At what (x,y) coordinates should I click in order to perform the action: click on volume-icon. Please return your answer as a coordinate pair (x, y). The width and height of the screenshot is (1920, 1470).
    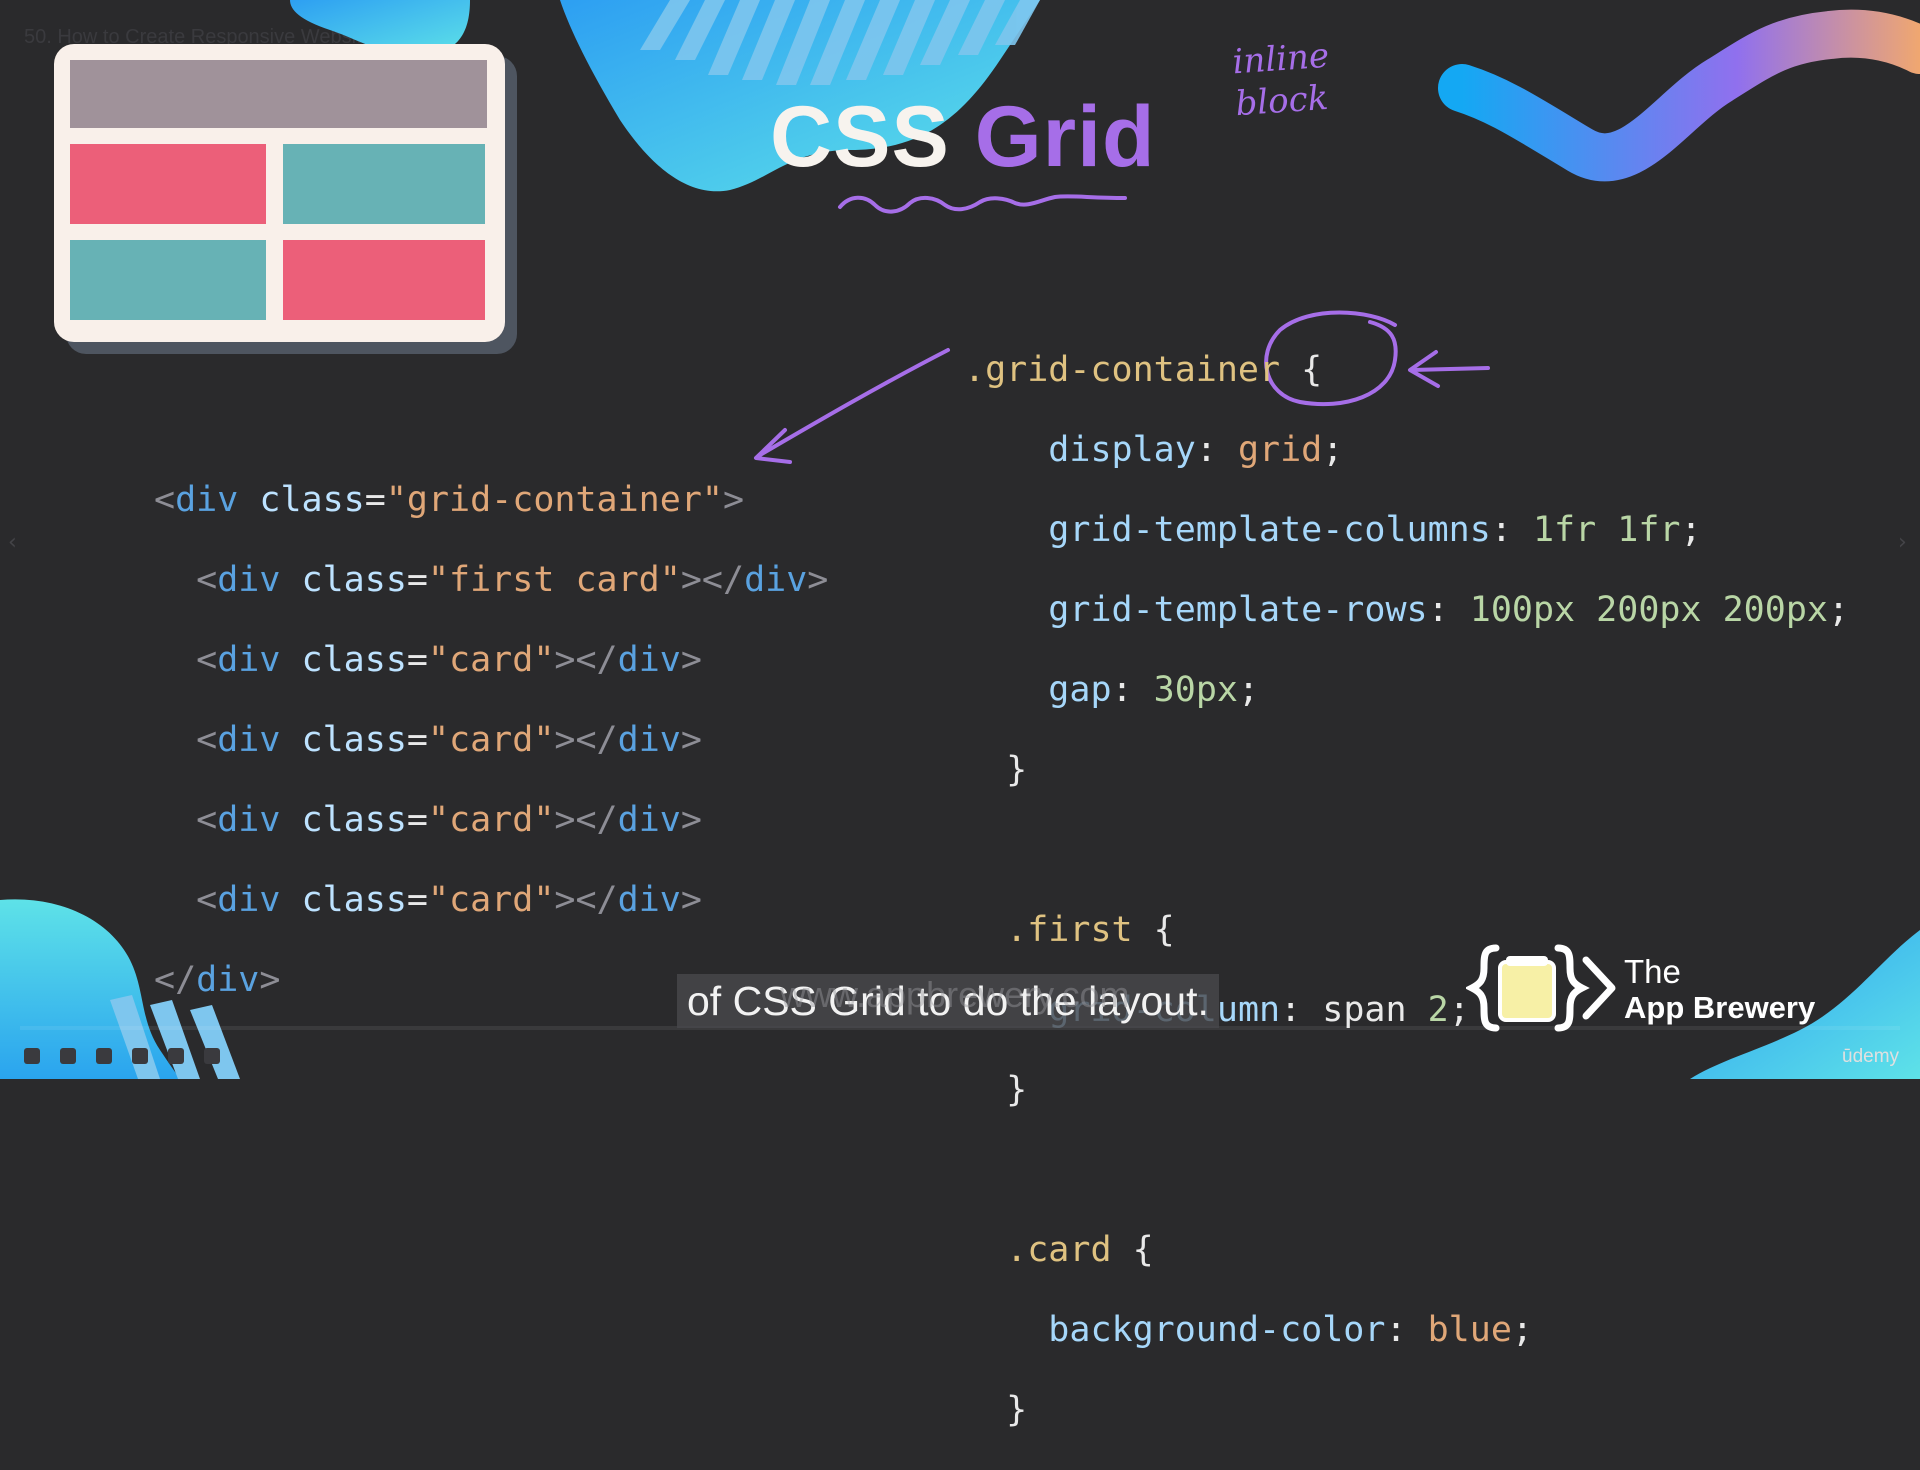
    Looking at the image, I should click on (176, 1056).